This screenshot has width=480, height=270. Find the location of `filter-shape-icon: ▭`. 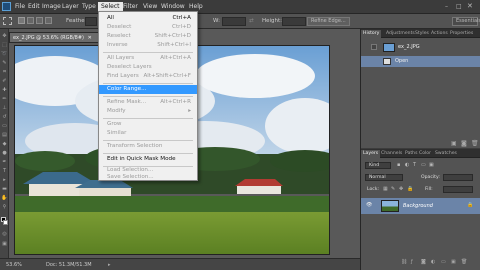

filter-shape-icon: ▭ is located at coordinates (423, 165).